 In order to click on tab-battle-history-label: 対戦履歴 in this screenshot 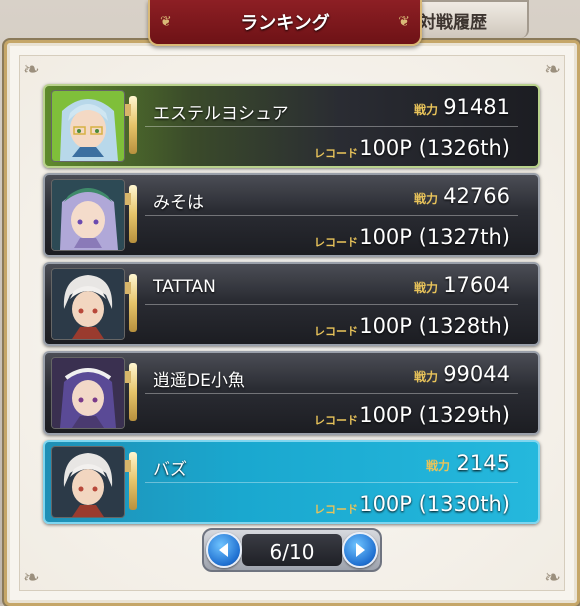, I will do `click(453, 23)`.